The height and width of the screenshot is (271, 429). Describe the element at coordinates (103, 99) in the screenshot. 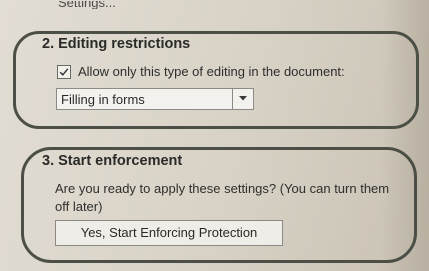

I see `editing-type-selected-value: Filling in forms` at that location.